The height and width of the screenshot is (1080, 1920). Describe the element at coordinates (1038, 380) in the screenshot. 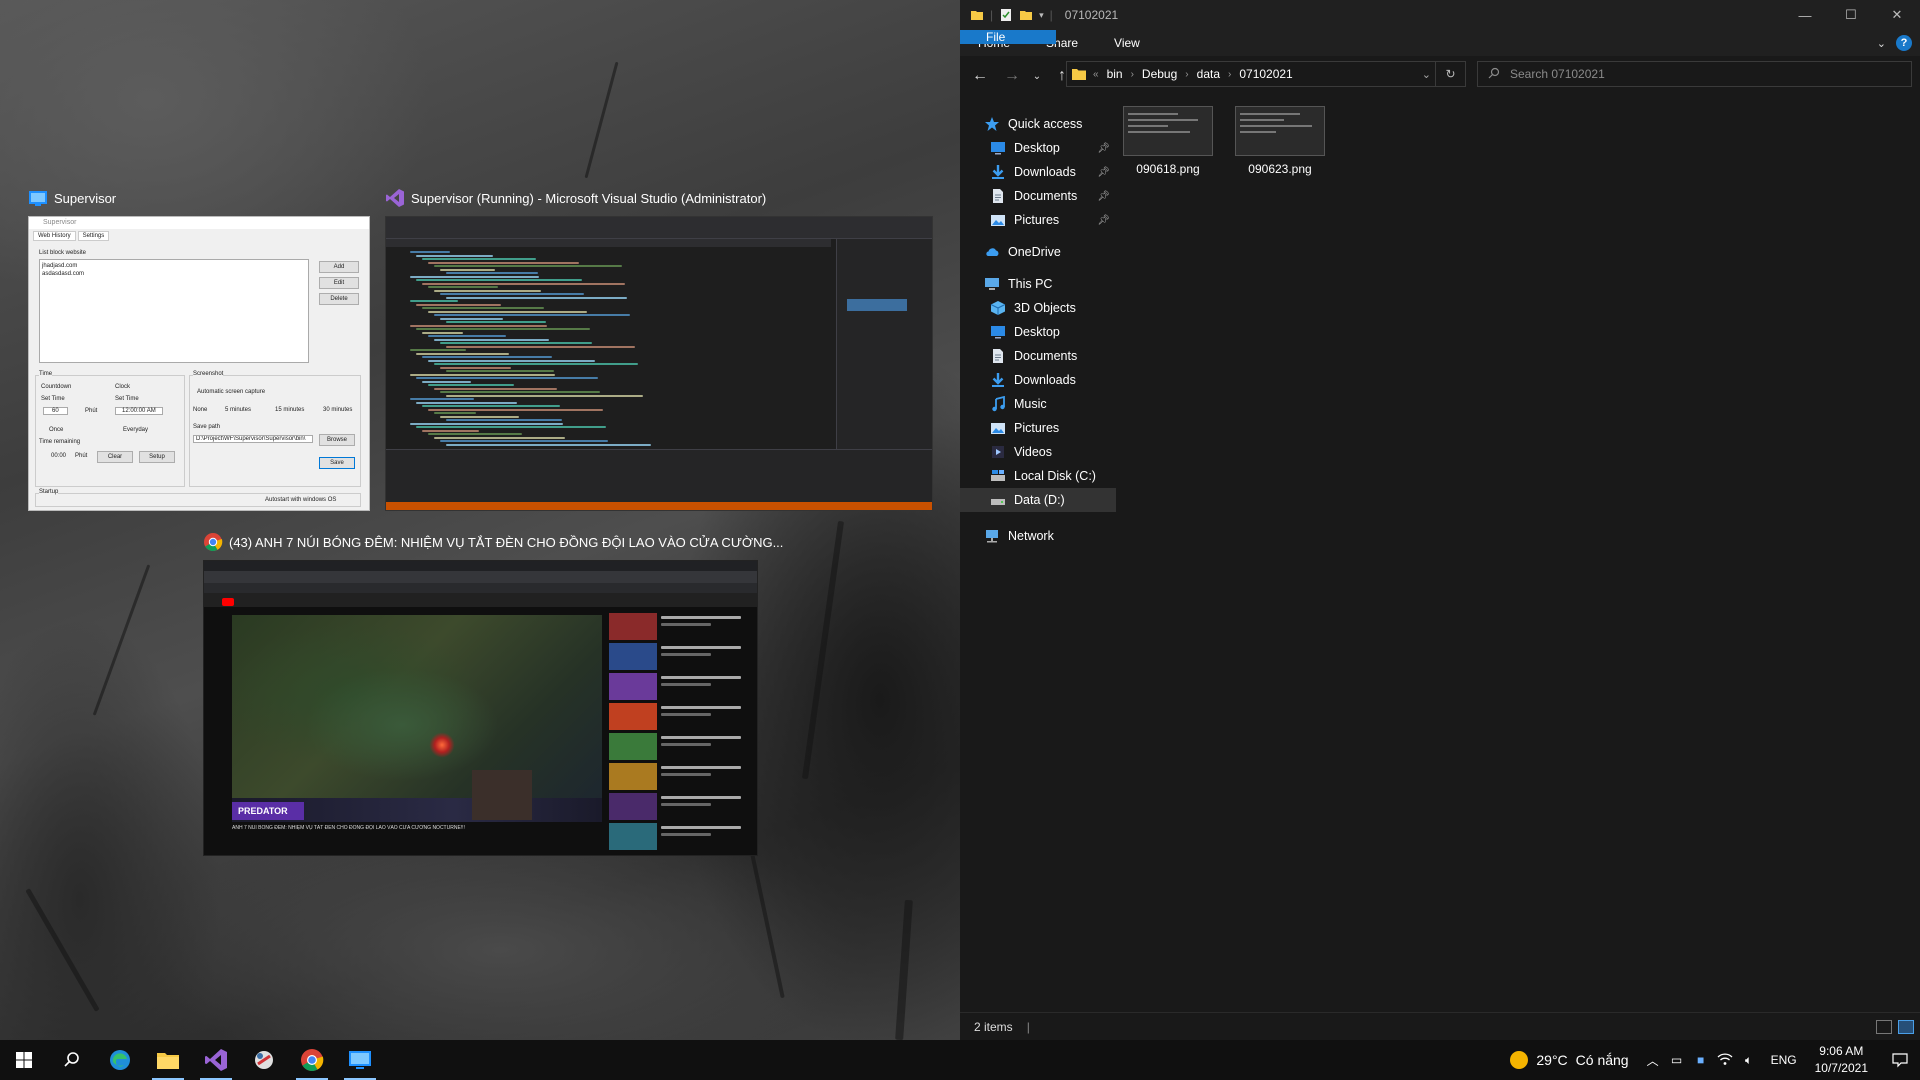

I see `nav-pc-downloads: Downloads` at that location.